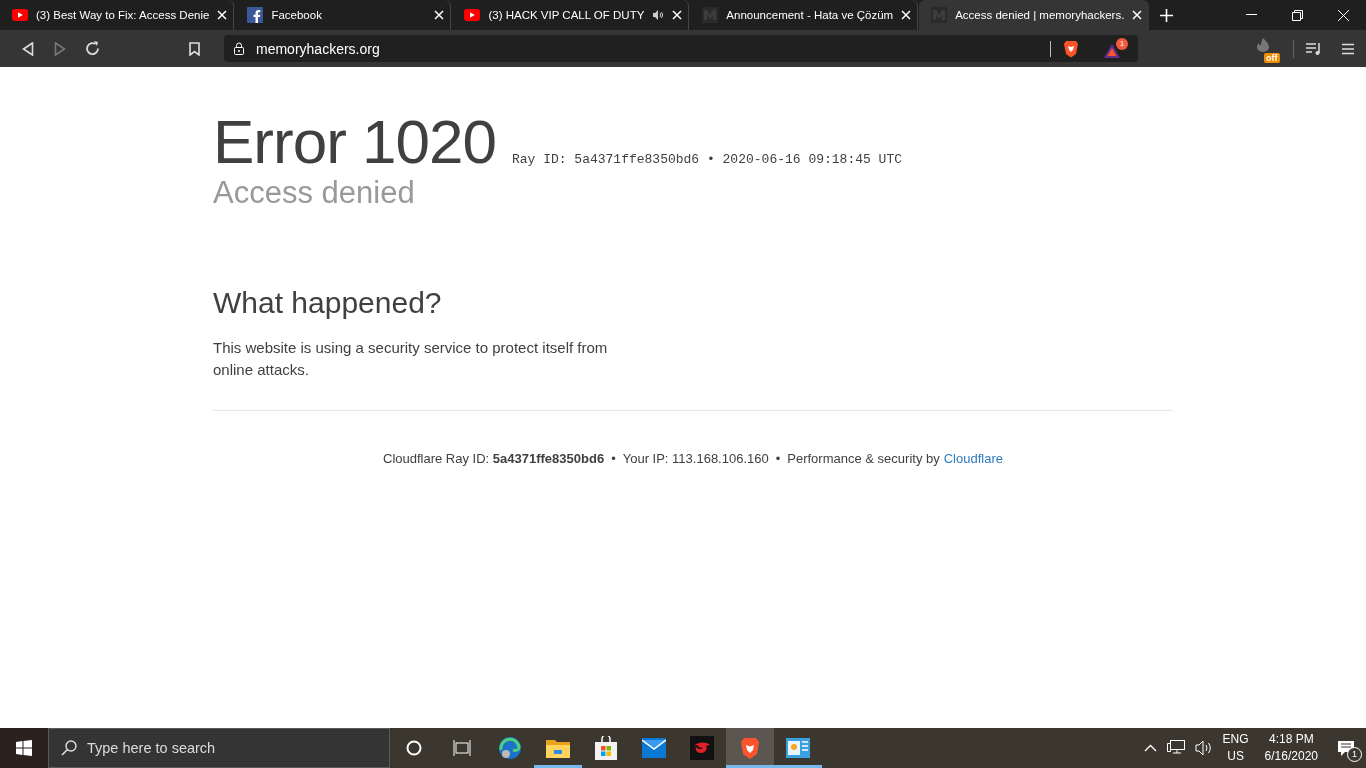  Describe the element at coordinates (654, 748) in the screenshot. I see `envelope-icon` at that location.